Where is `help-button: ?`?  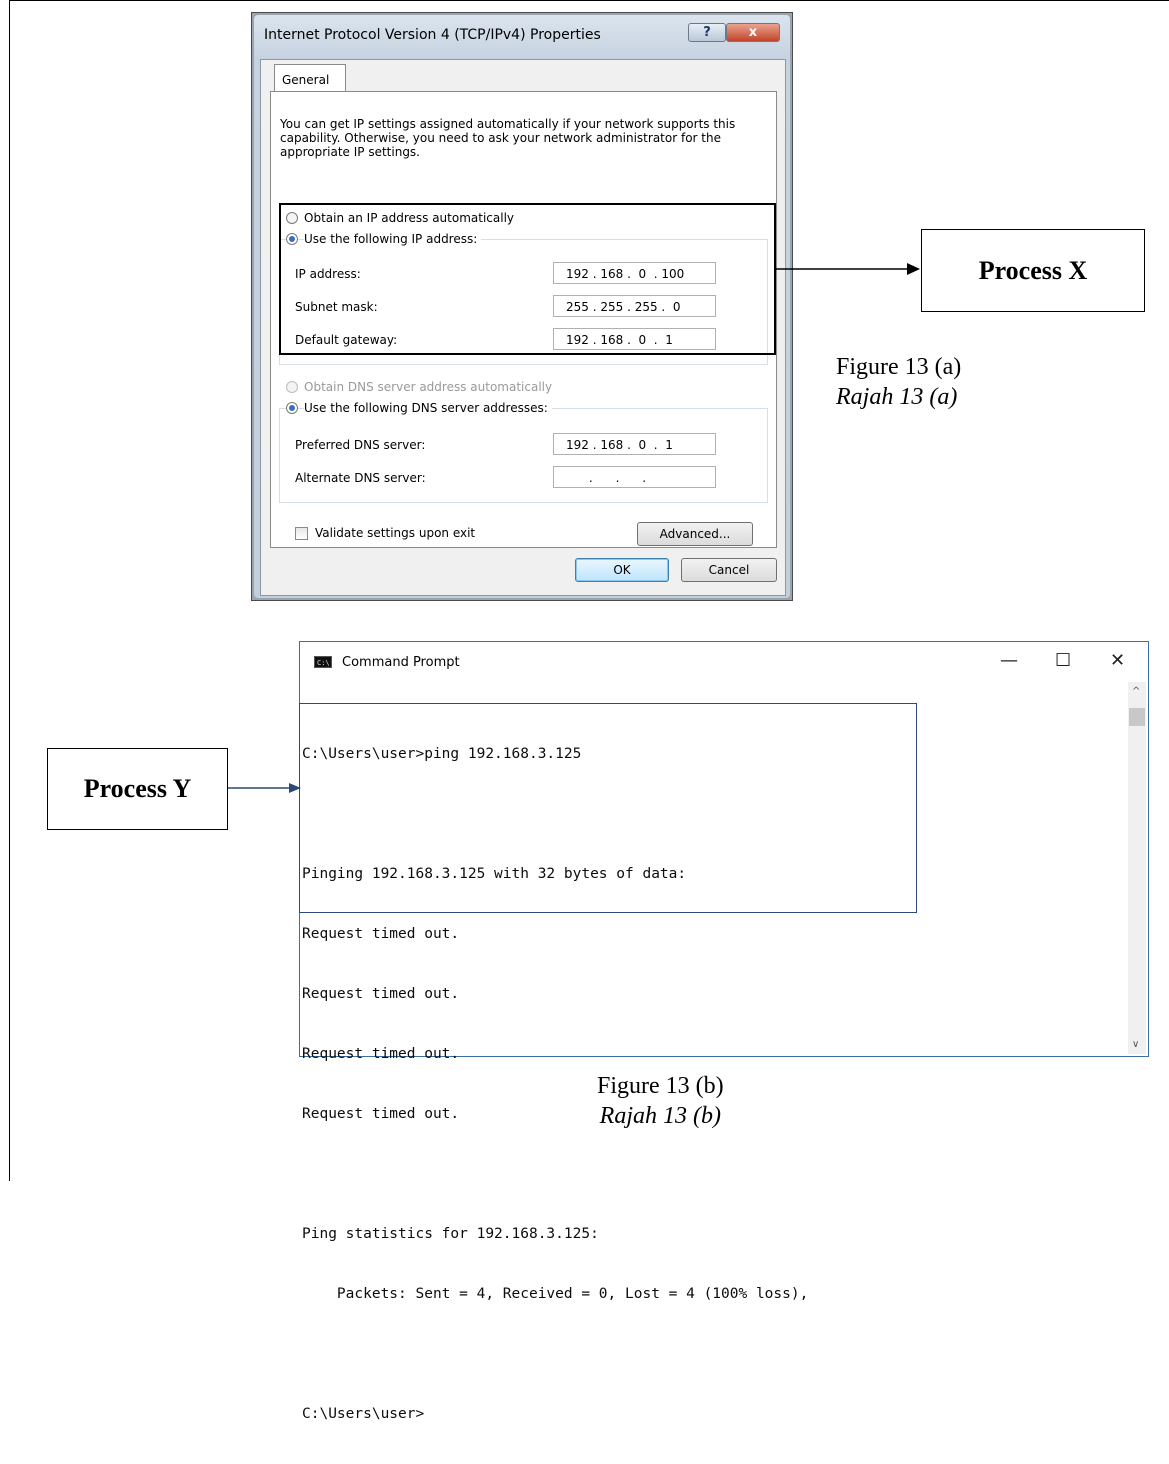 help-button: ? is located at coordinates (707, 32).